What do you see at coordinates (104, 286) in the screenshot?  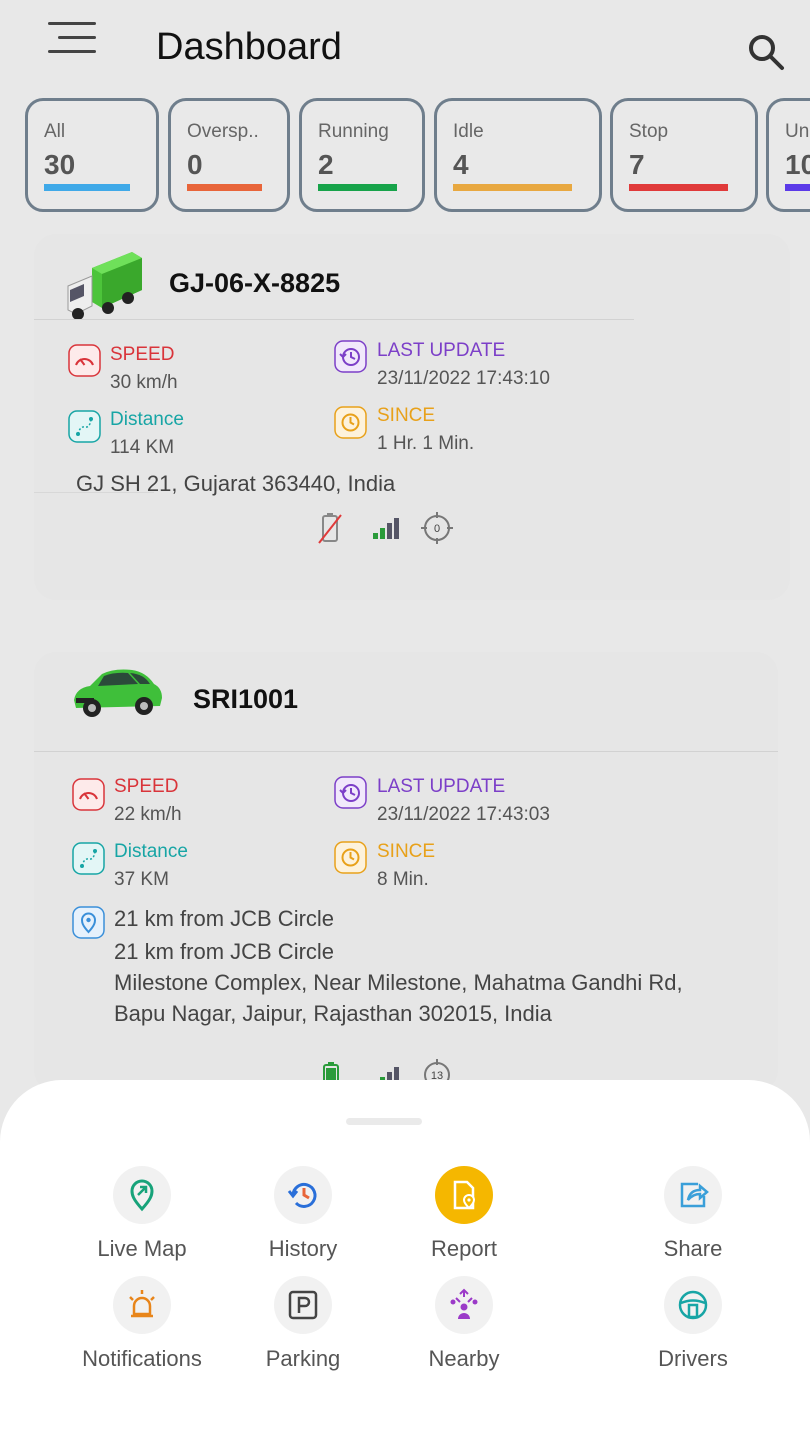 I see `truck-icon` at bounding box center [104, 286].